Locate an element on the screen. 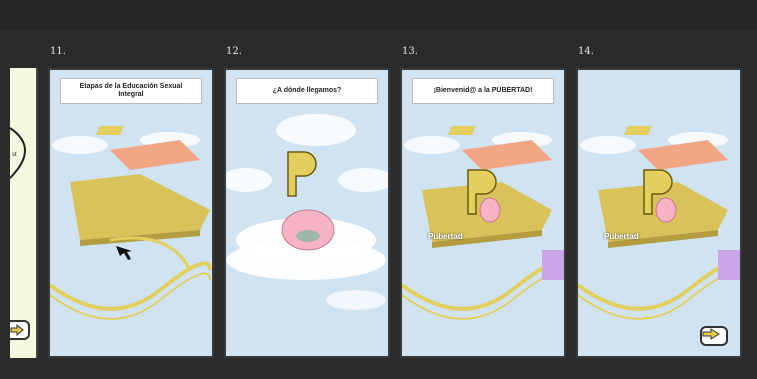 This screenshot has height=379, width=757. slide-number: 13. is located at coordinates (410, 51).